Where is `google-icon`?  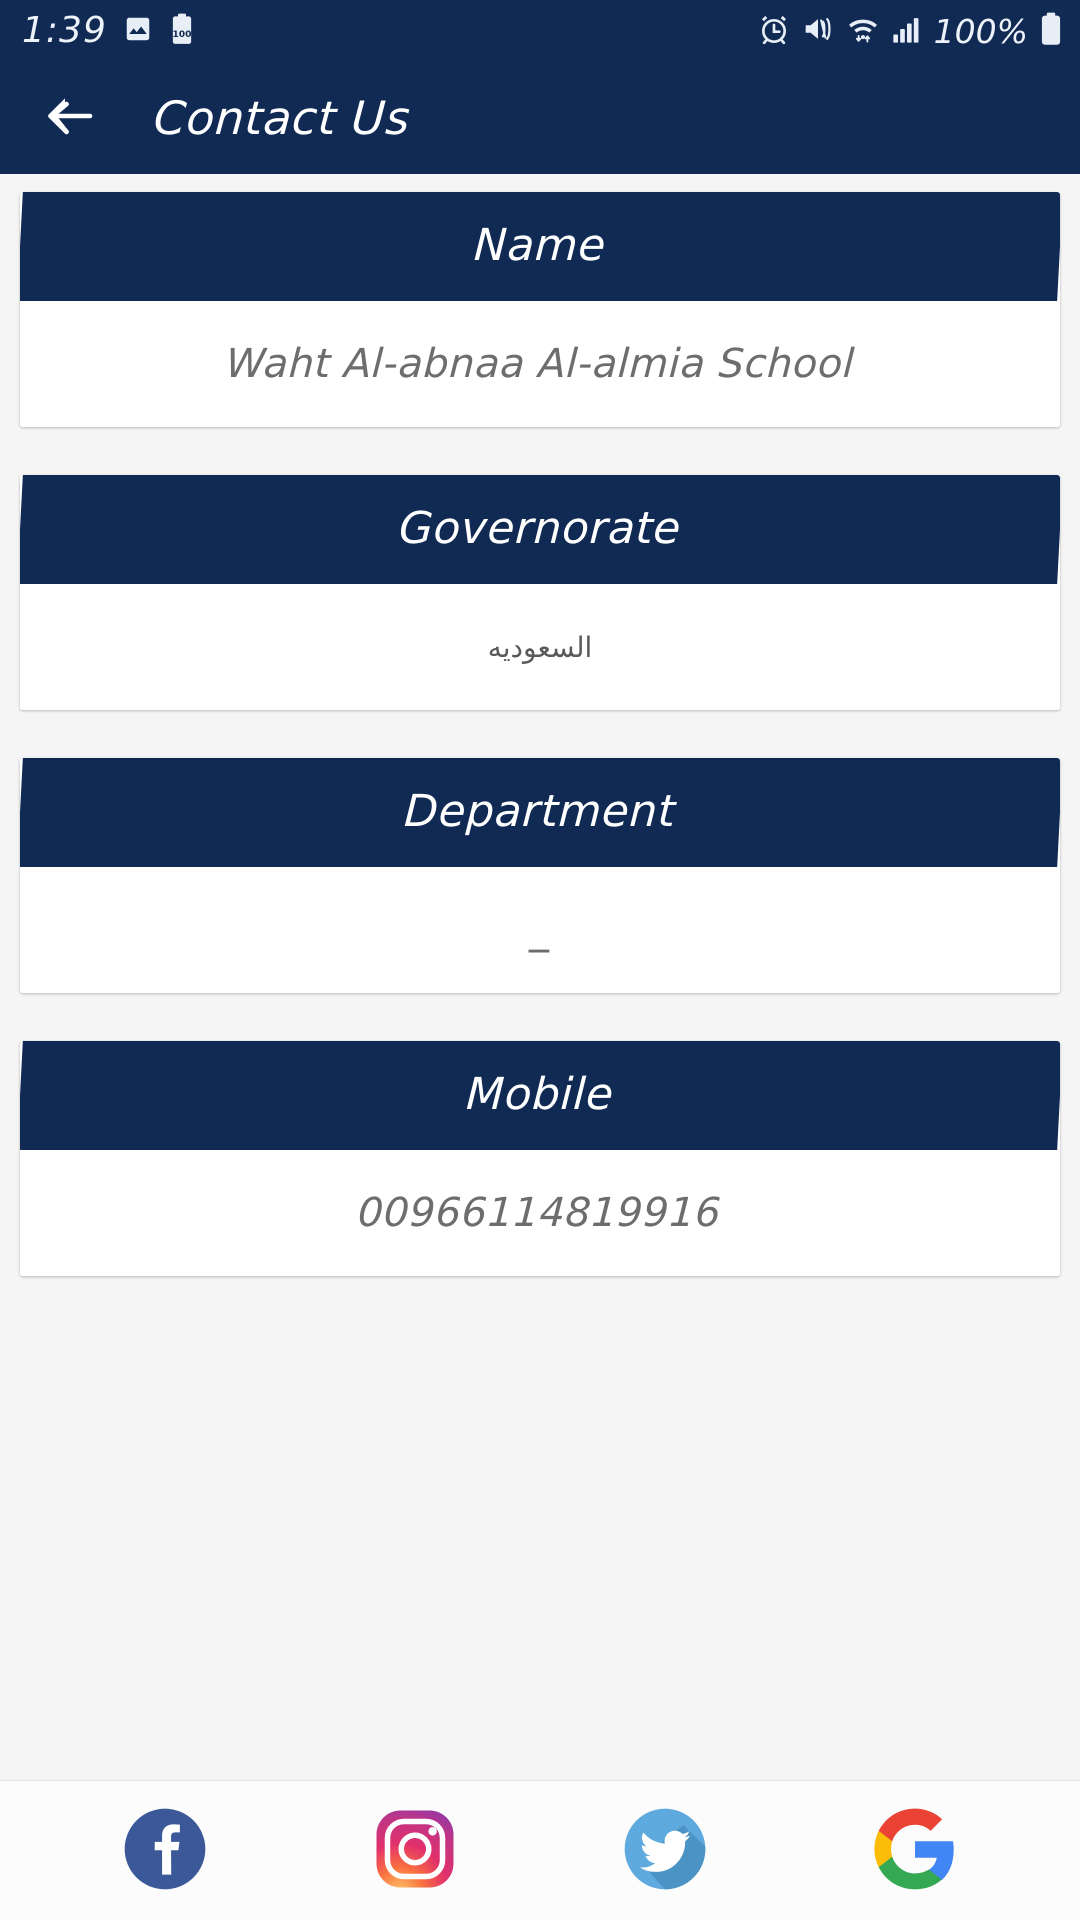
google-icon is located at coordinates (915, 1851).